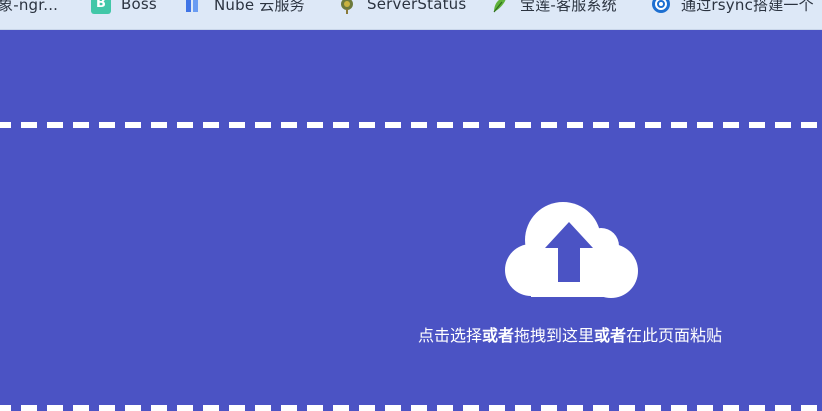 The image size is (822, 411). What do you see at coordinates (571, 250) in the screenshot?
I see `cloud-upload-icon` at bounding box center [571, 250].